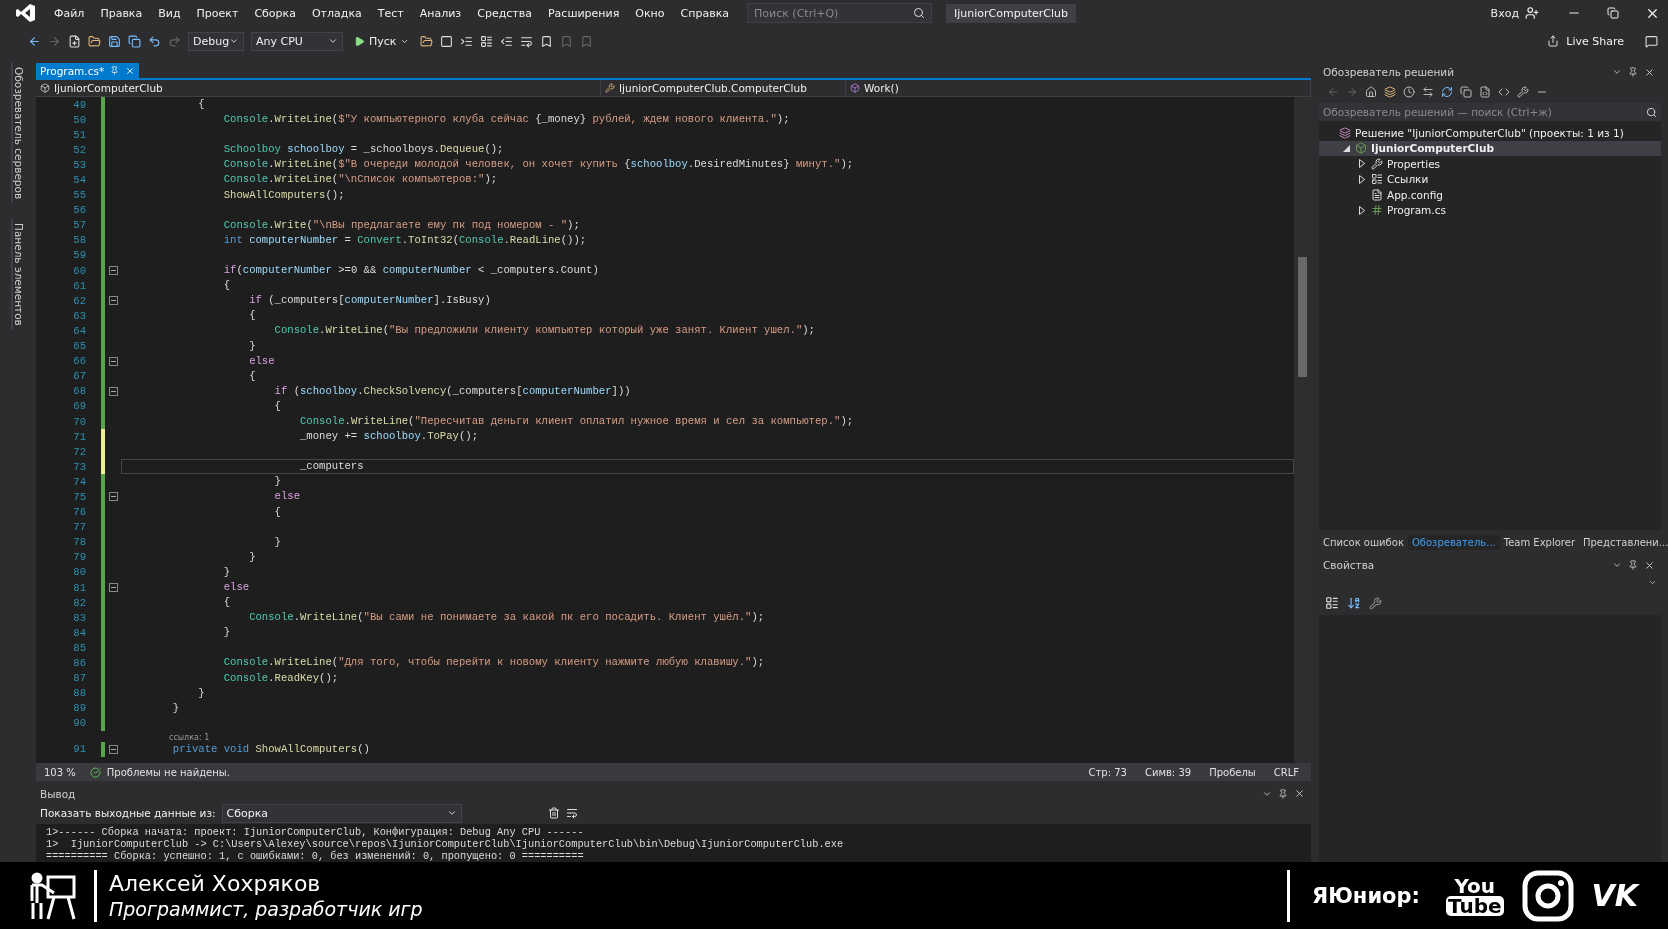  Describe the element at coordinates (1490, 148) in the screenshot. I see `tree-item: IjuniorComputerClub` at that location.